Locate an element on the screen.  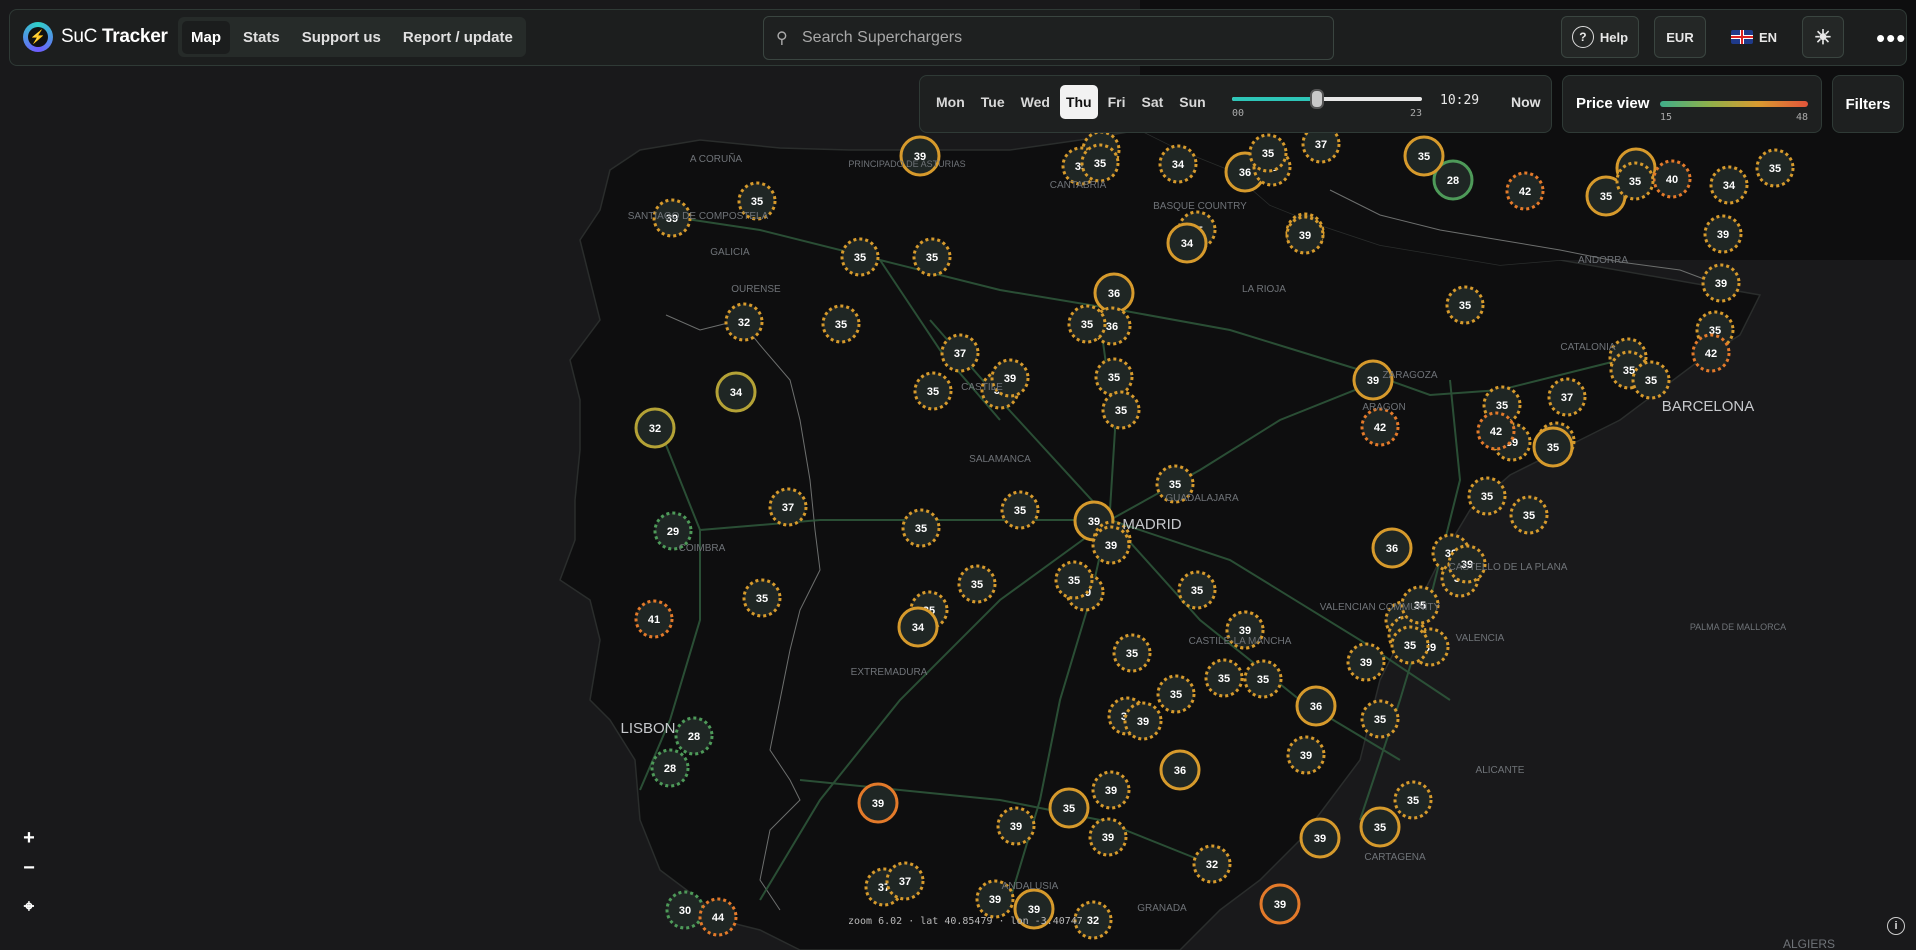
nav-support-us: Support us is located at coordinates (341, 37).